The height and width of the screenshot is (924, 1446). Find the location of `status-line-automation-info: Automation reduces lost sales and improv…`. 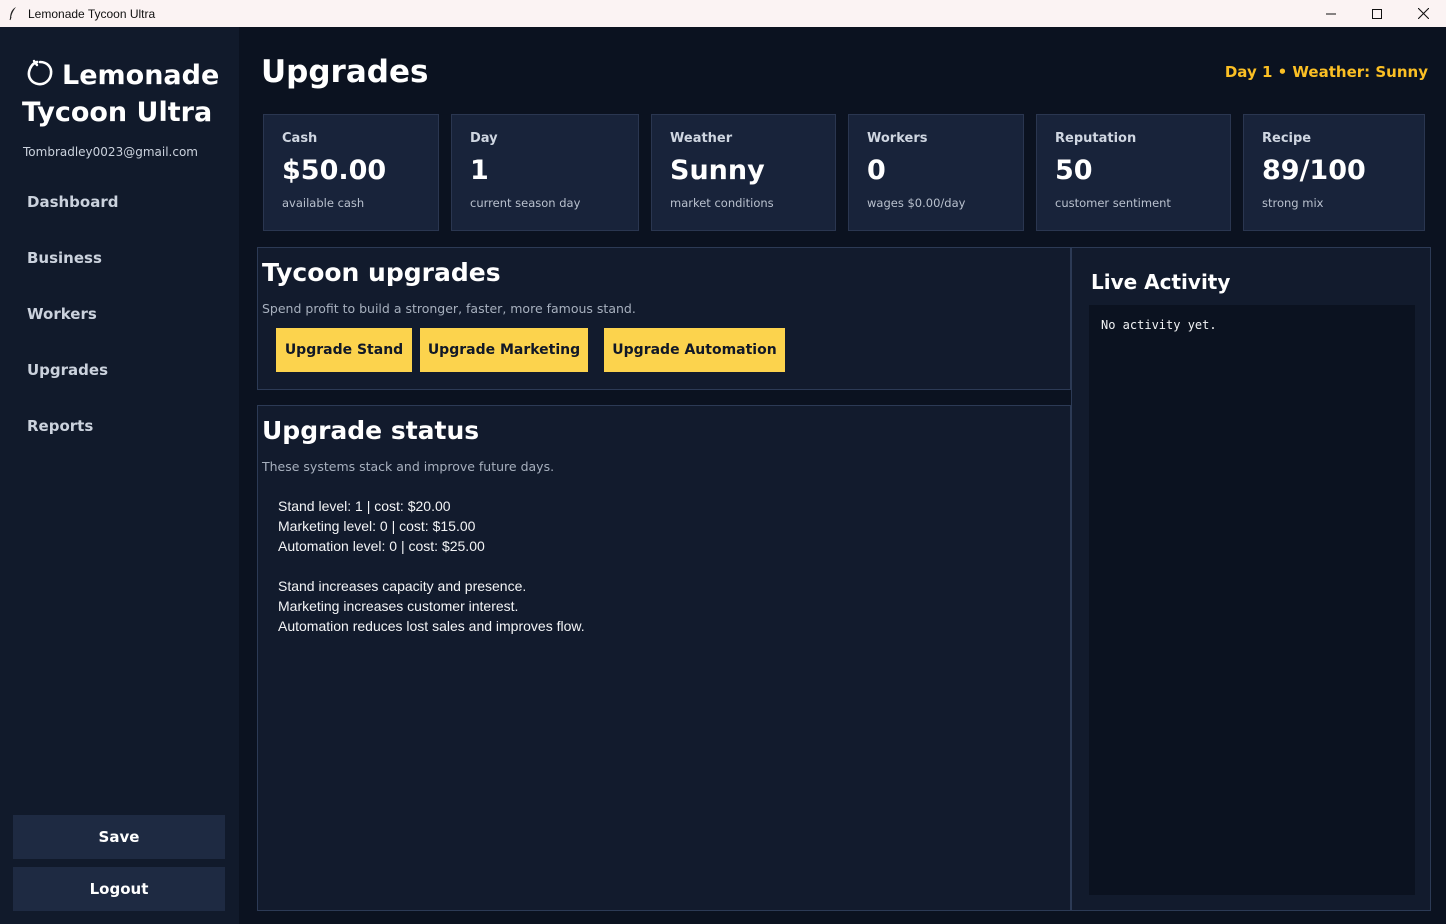

status-line-automation-info: Automation reduces lost sales and improv… is located at coordinates (431, 626).